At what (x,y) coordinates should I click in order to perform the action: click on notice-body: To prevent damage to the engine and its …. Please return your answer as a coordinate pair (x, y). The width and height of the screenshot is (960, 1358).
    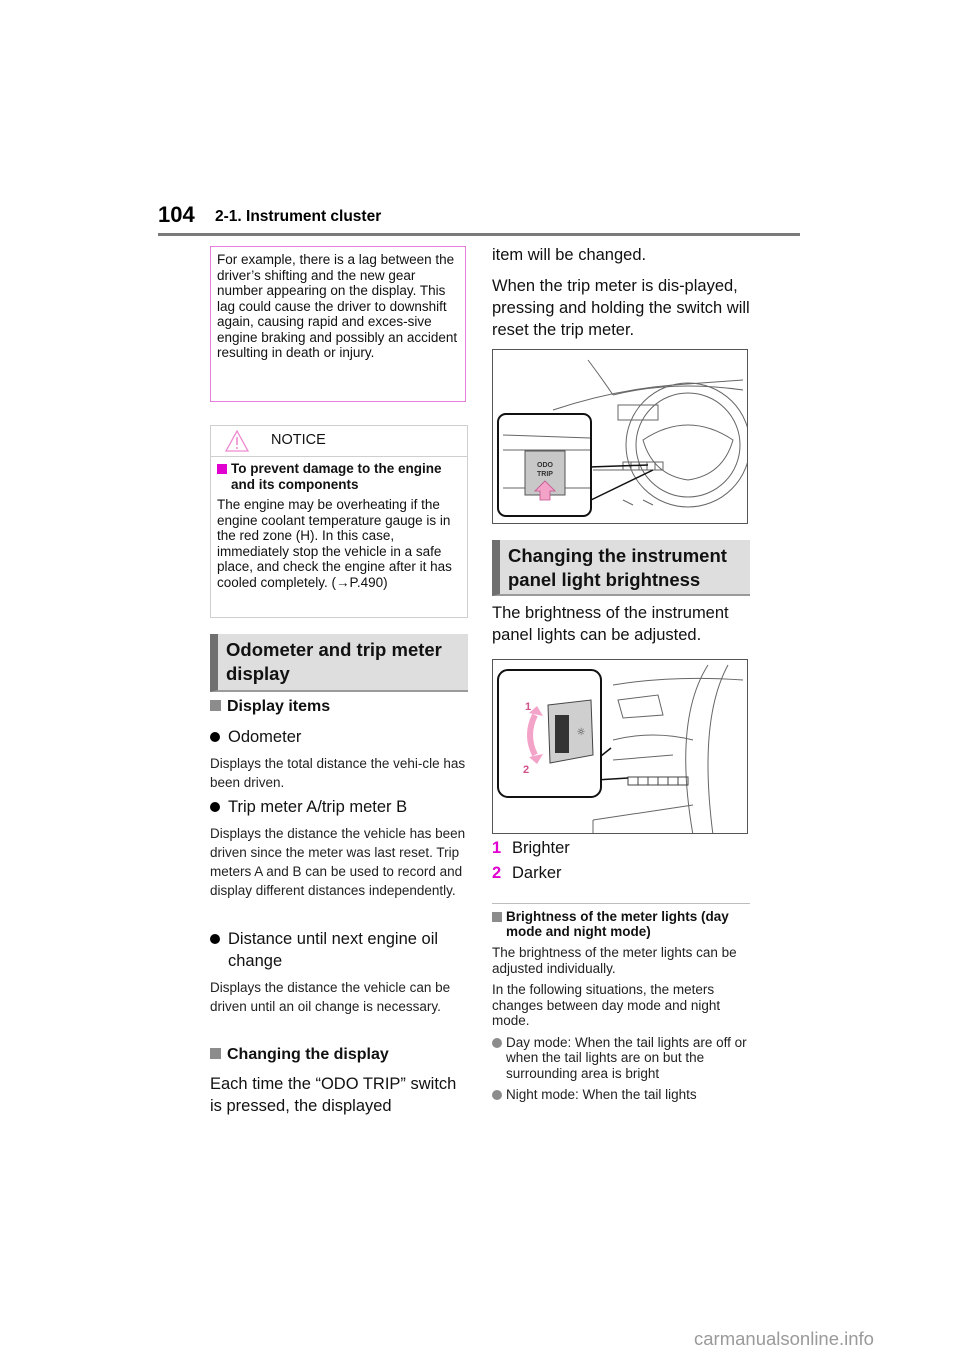
    Looking at the image, I should click on (339, 525).